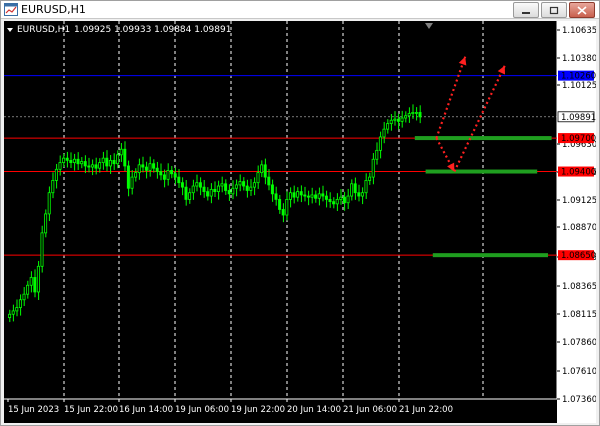 This screenshot has width=600, height=426. What do you see at coordinates (579, 343) in the screenshot?
I see `y-tick-label: 1.07860` at bounding box center [579, 343].